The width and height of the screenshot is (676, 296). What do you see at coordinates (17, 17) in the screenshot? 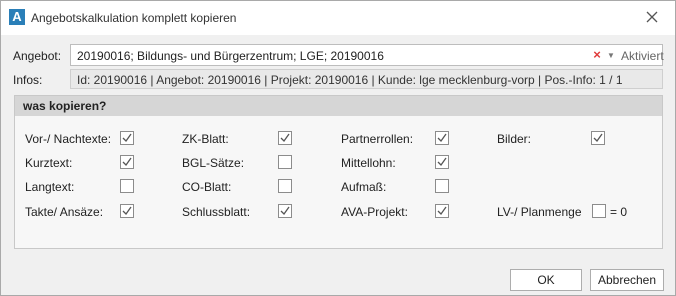
I see `app-icon: A` at bounding box center [17, 17].